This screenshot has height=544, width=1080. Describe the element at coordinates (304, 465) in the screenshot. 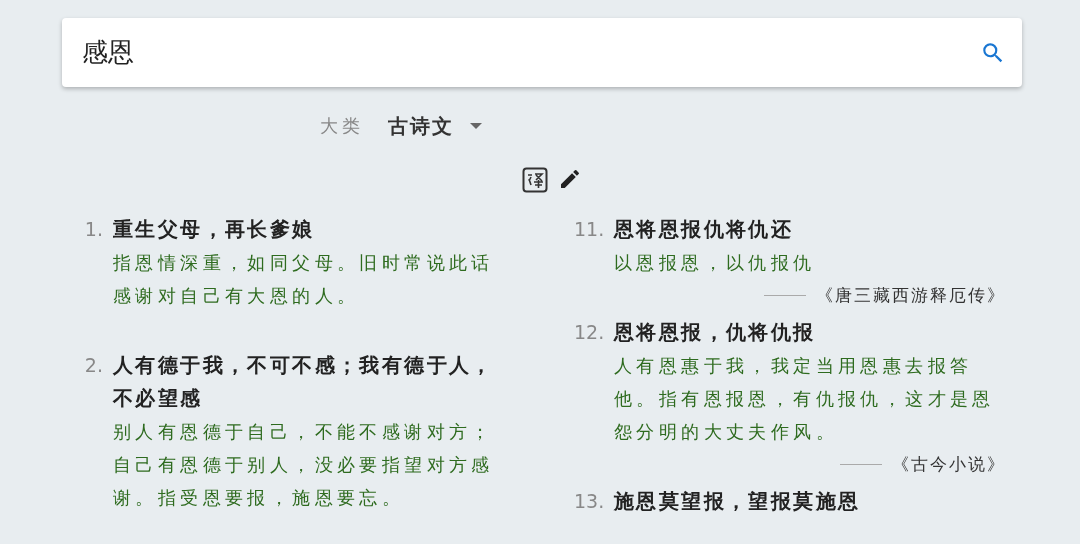

I see `idiom-meaning: 别人有恩德于自己，不能不感谢对方；自己有恩德于别人，没必要指望对方感谢。指受恩要报，施恩要忘。` at that location.